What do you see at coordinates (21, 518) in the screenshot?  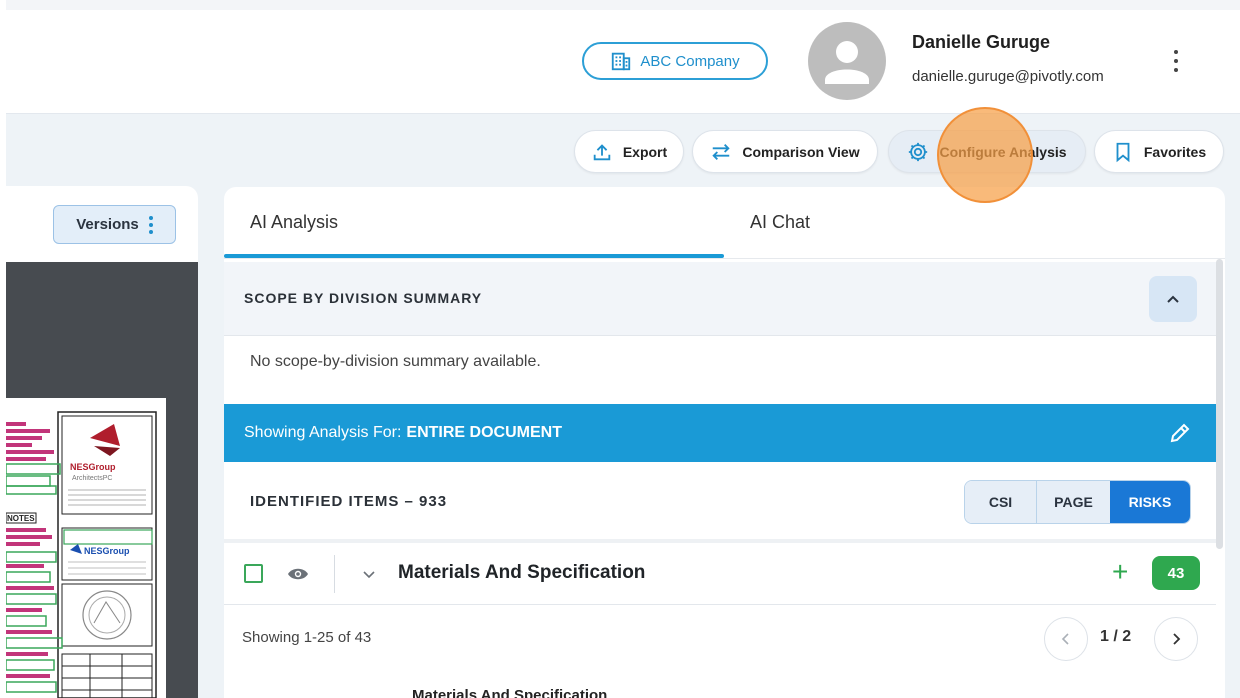 I see `notes-label: NOTES` at bounding box center [21, 518].